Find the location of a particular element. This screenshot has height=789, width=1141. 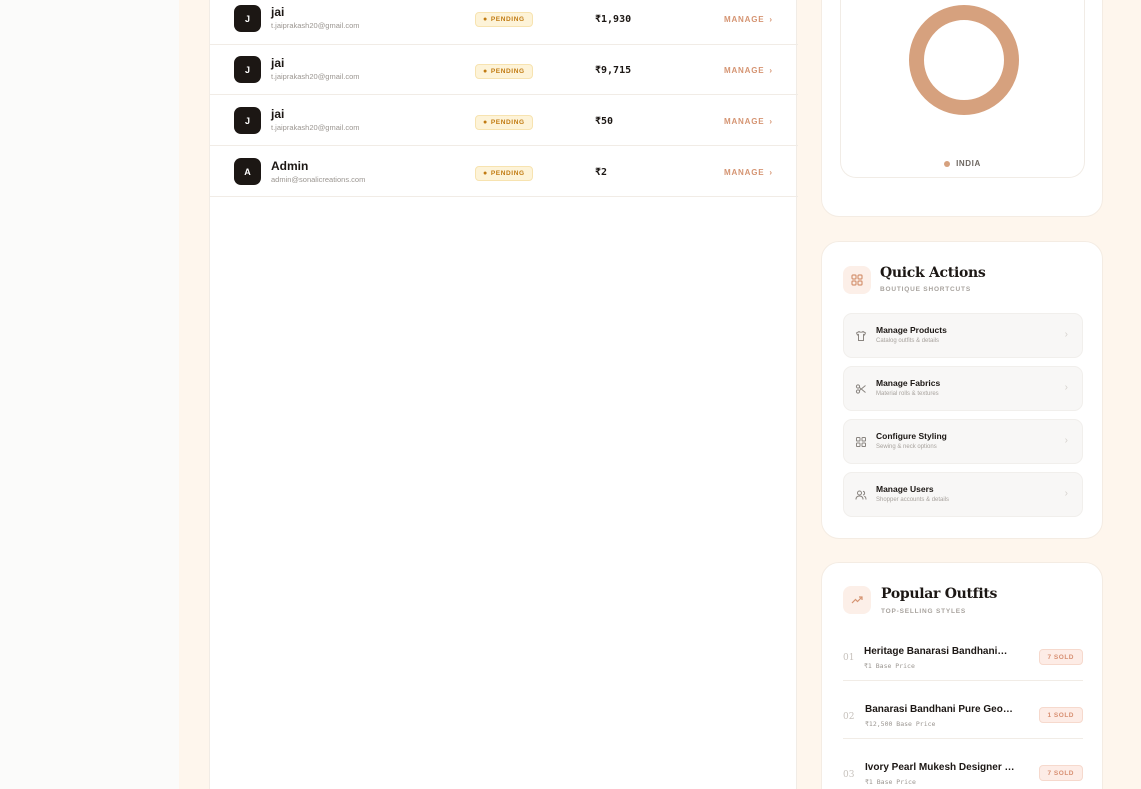

customer-email: admin@sonalicreations.com is located at coordinates (318, 179).